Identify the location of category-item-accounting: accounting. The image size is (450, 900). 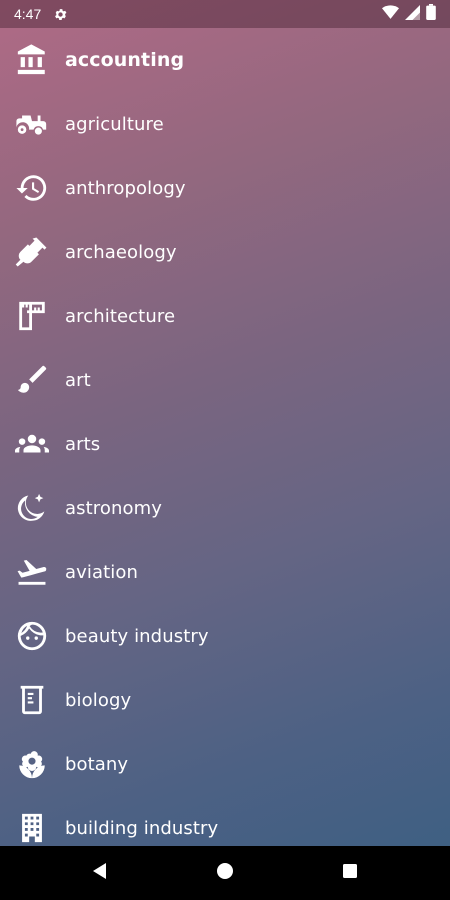
(225, 60).